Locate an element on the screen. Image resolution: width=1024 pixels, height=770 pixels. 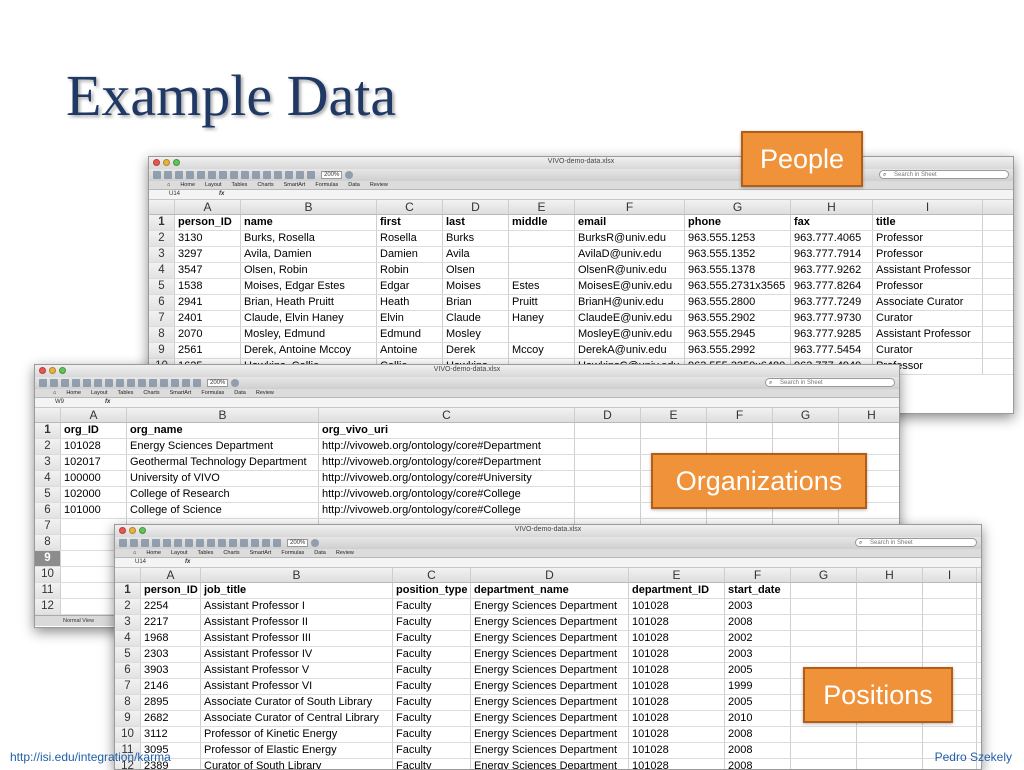
column-header-b: B is located at coordinates (309, 207).